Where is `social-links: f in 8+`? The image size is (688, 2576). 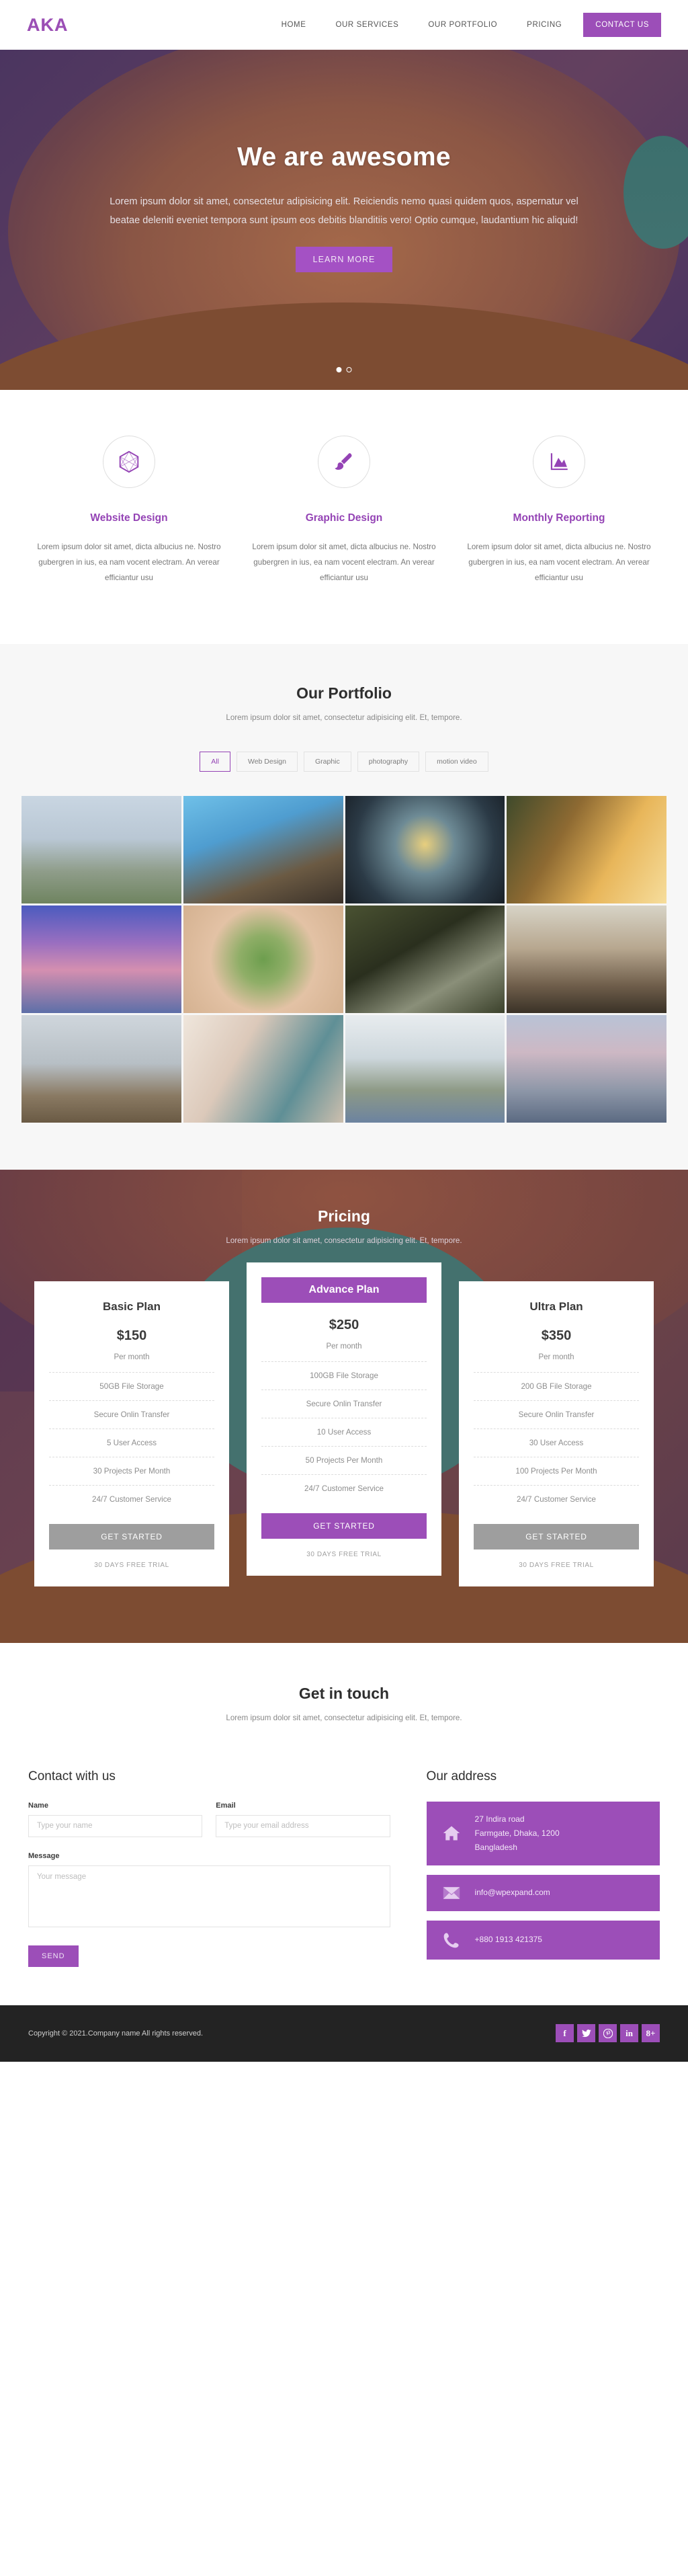
social-links: f in 8+ is located at coordinates (608, 2033).